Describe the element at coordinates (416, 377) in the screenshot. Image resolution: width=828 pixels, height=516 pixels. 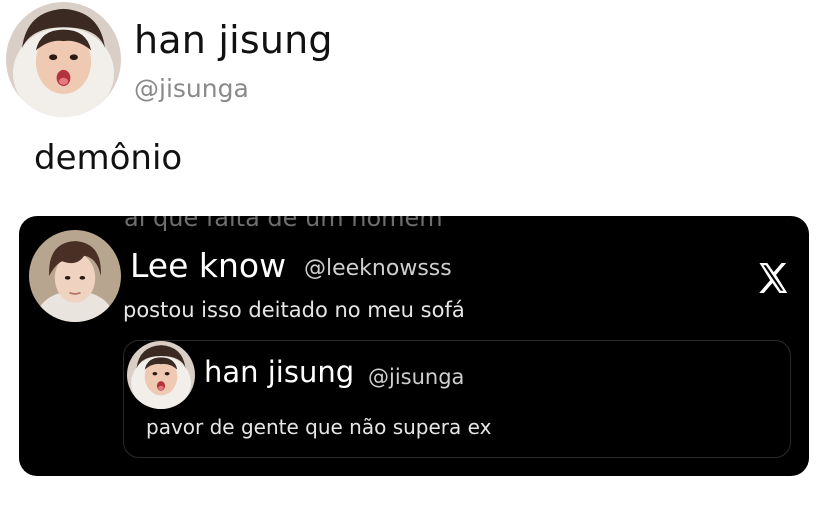
I see `quoted-author-handle: @jisunga` at that location.